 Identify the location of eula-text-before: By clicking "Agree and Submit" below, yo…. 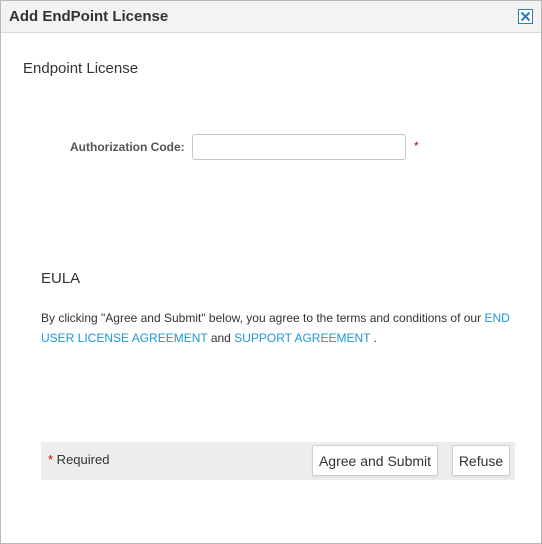
(263, 318).